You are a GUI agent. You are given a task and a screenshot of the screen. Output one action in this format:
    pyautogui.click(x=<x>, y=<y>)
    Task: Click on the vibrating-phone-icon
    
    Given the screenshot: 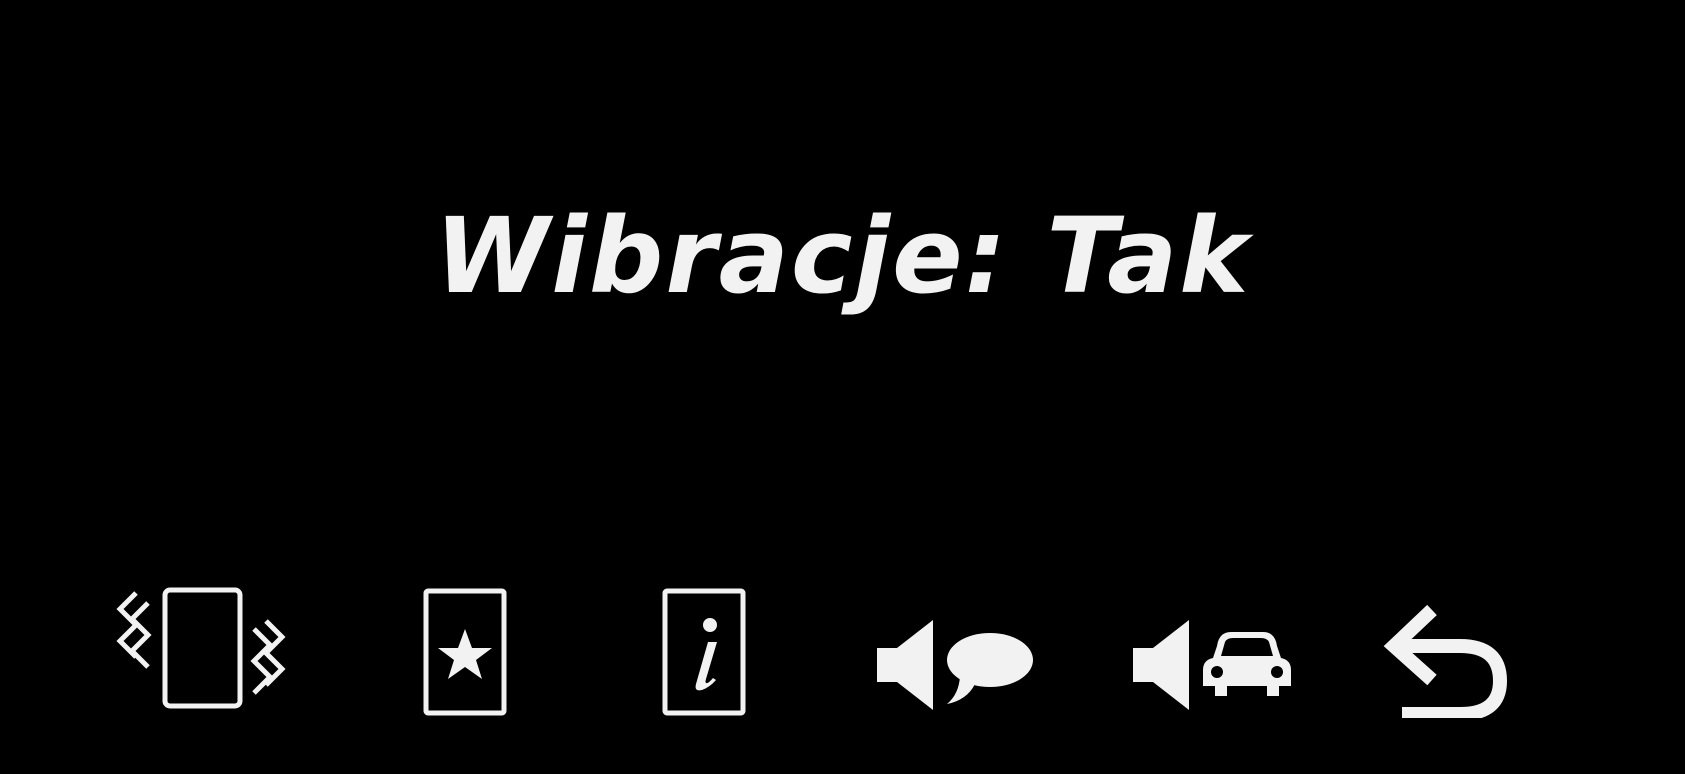 What is the action you would take?
    pyautogui.click(x=201, y=648)
    